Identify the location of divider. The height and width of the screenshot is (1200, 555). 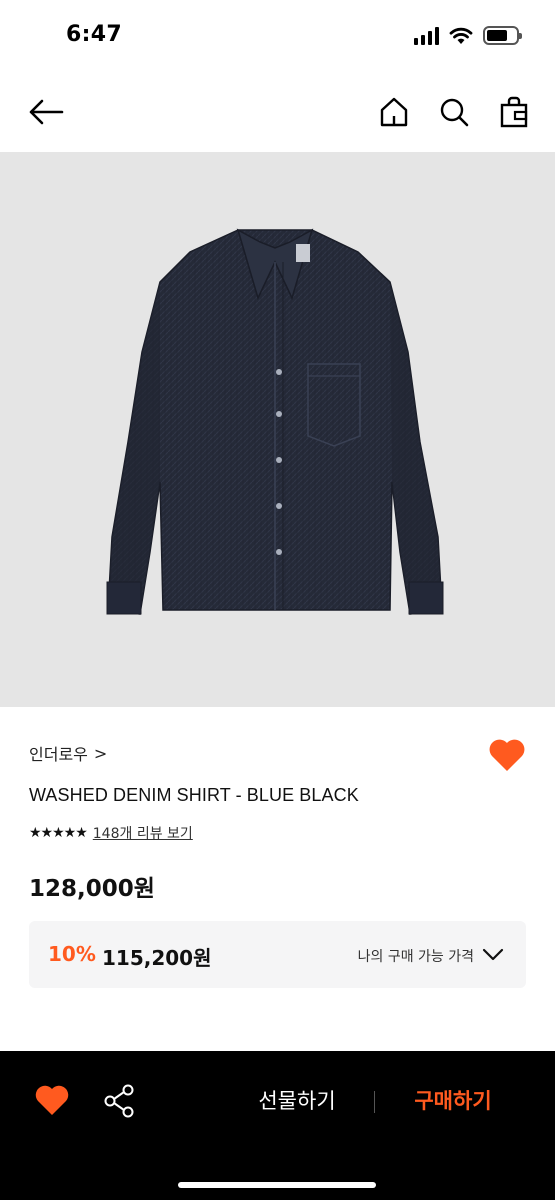
(374, 1102).